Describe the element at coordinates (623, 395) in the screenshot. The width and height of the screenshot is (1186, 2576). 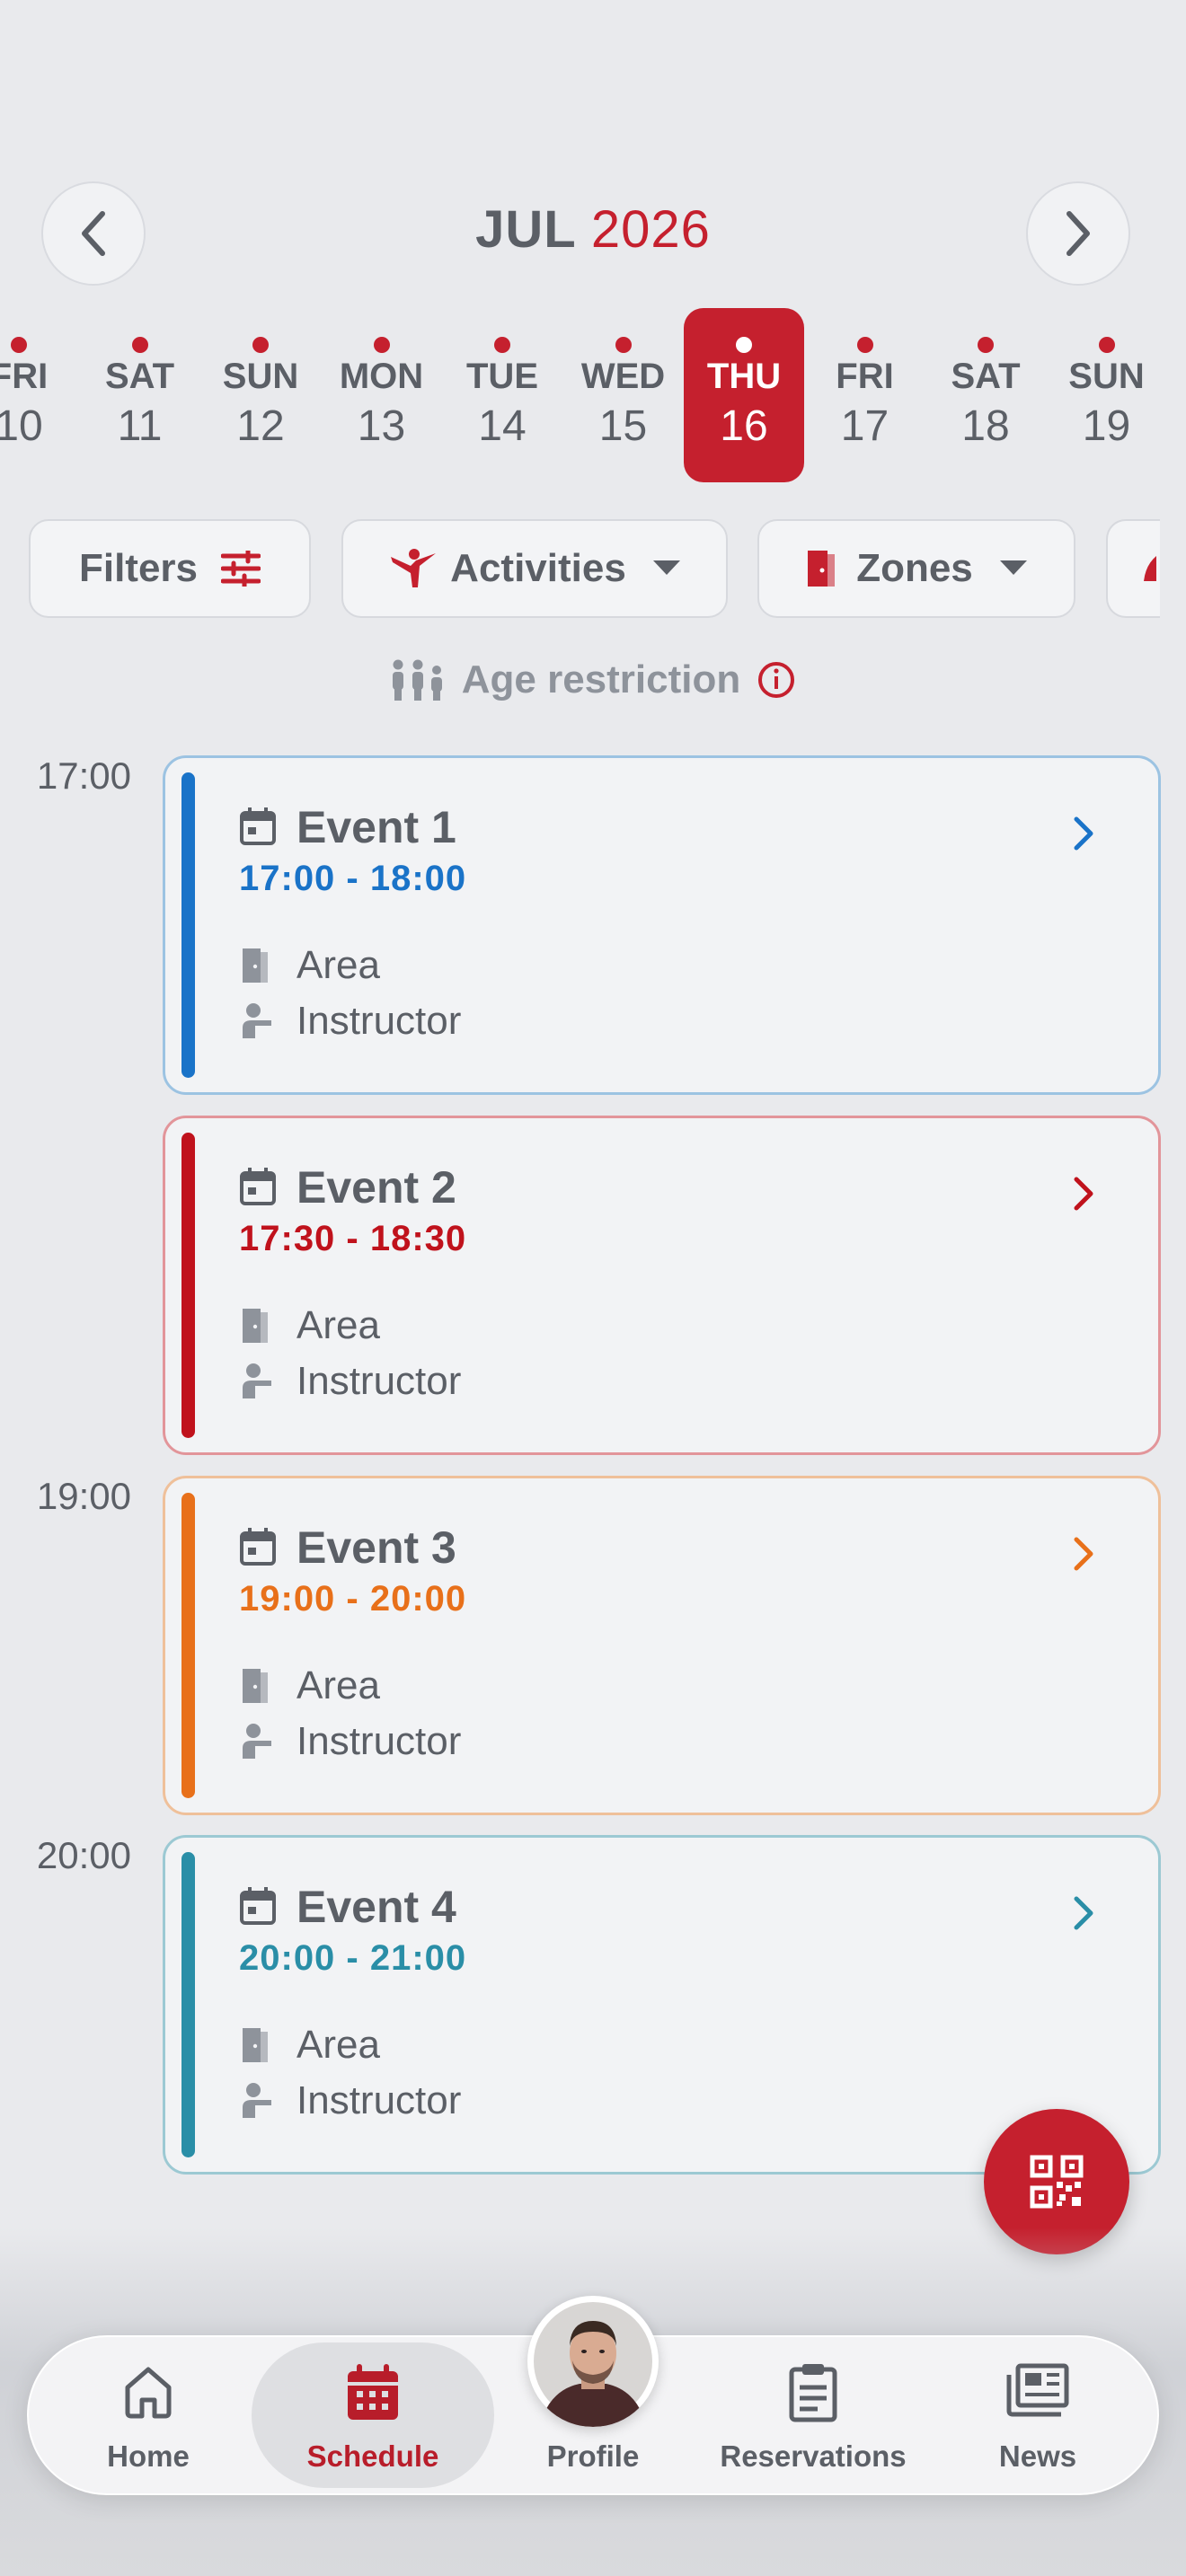
I see `day-wed-15: WED 15` at that location.